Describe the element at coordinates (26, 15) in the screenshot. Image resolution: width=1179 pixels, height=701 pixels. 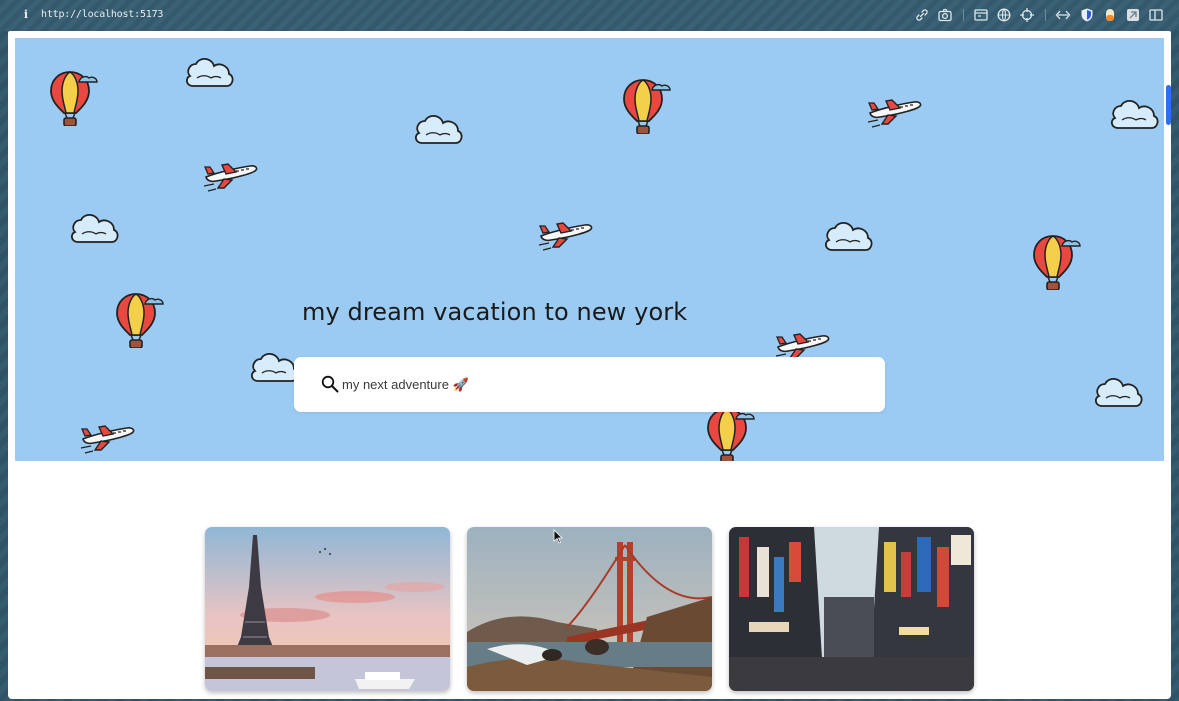
I see `info-icon: i` at that location.